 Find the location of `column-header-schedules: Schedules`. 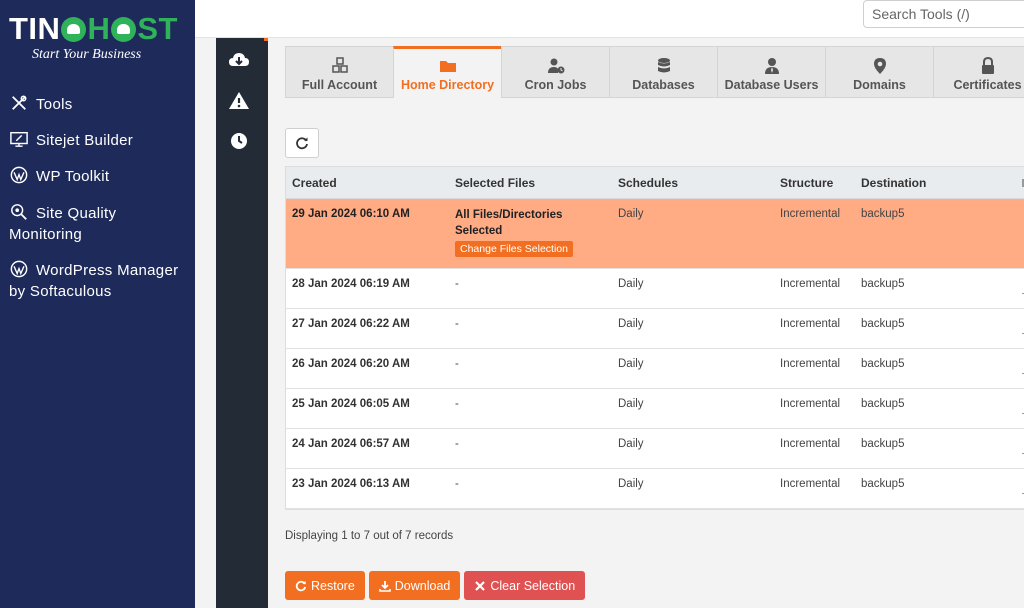

column-header-schedules: Schedules is located at coordinates (648, 183).